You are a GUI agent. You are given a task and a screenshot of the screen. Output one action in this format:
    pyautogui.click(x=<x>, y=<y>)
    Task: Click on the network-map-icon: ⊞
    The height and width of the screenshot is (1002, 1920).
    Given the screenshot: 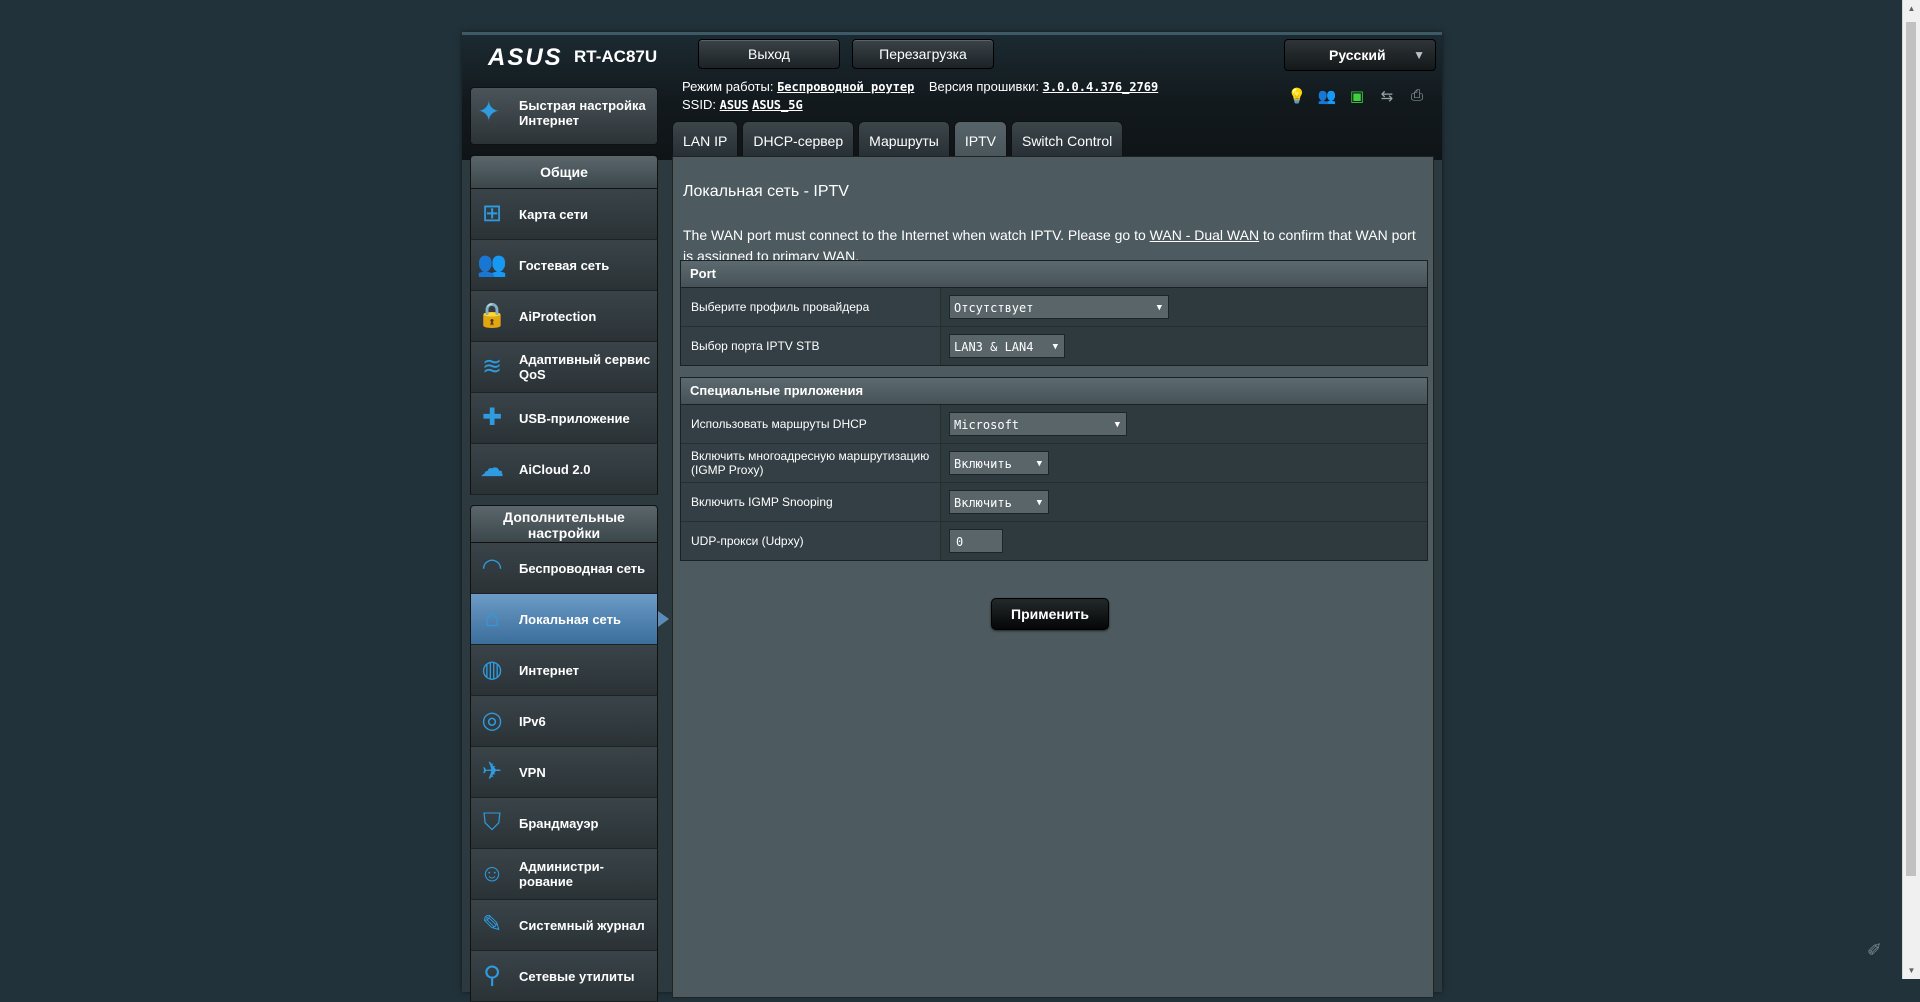 What is the action you would take?
    pyautogui.click(x=492, y=213)
    